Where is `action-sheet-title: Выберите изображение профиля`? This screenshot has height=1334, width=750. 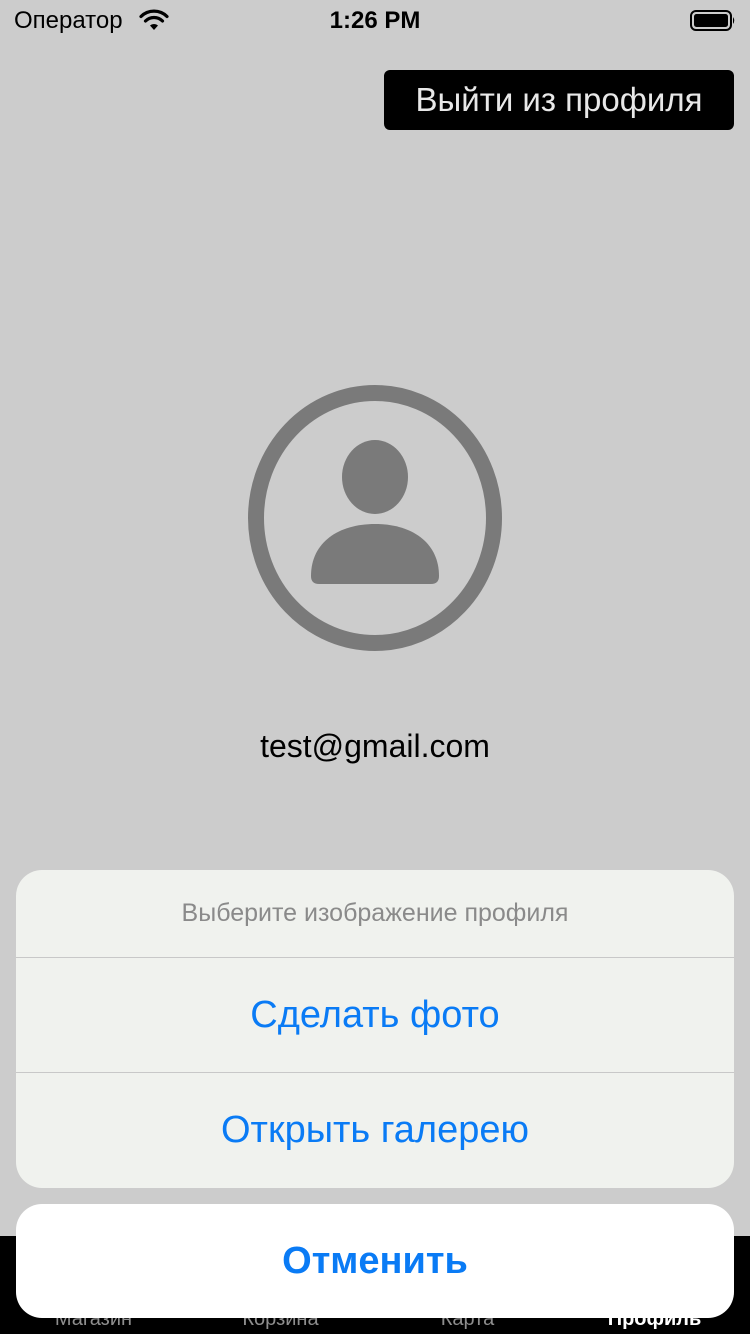 action-sheet-title: Выберите изображение профиля is located at coordinates (375, 914).